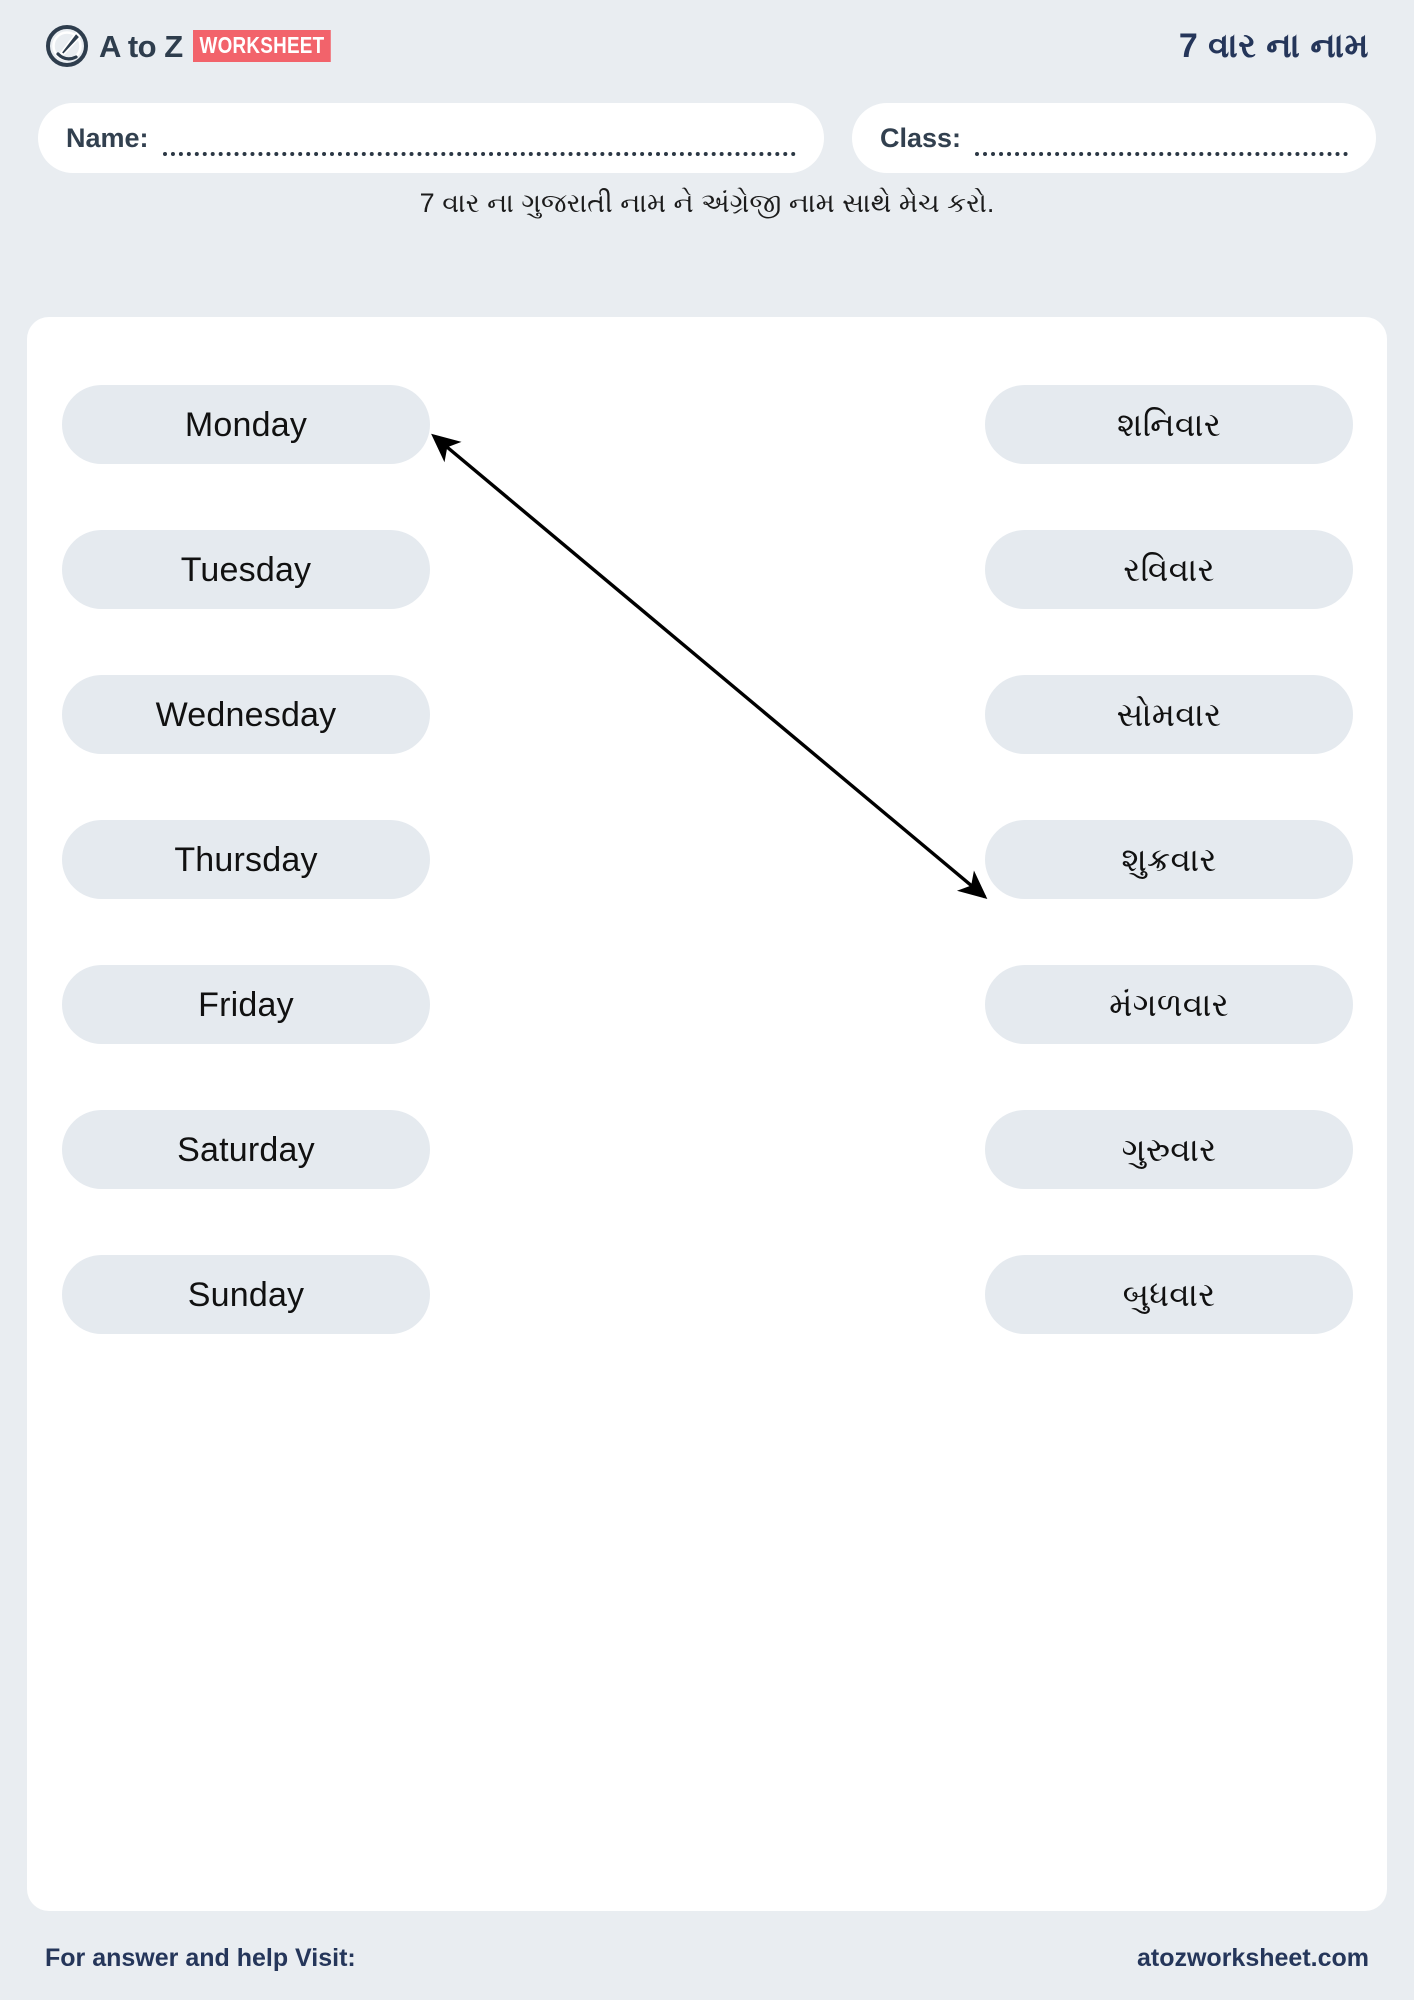  Describe the element at coordinates (1253, 1958) in the screenshot. I see `footer-website-link: atozworksheet.com` at that location.